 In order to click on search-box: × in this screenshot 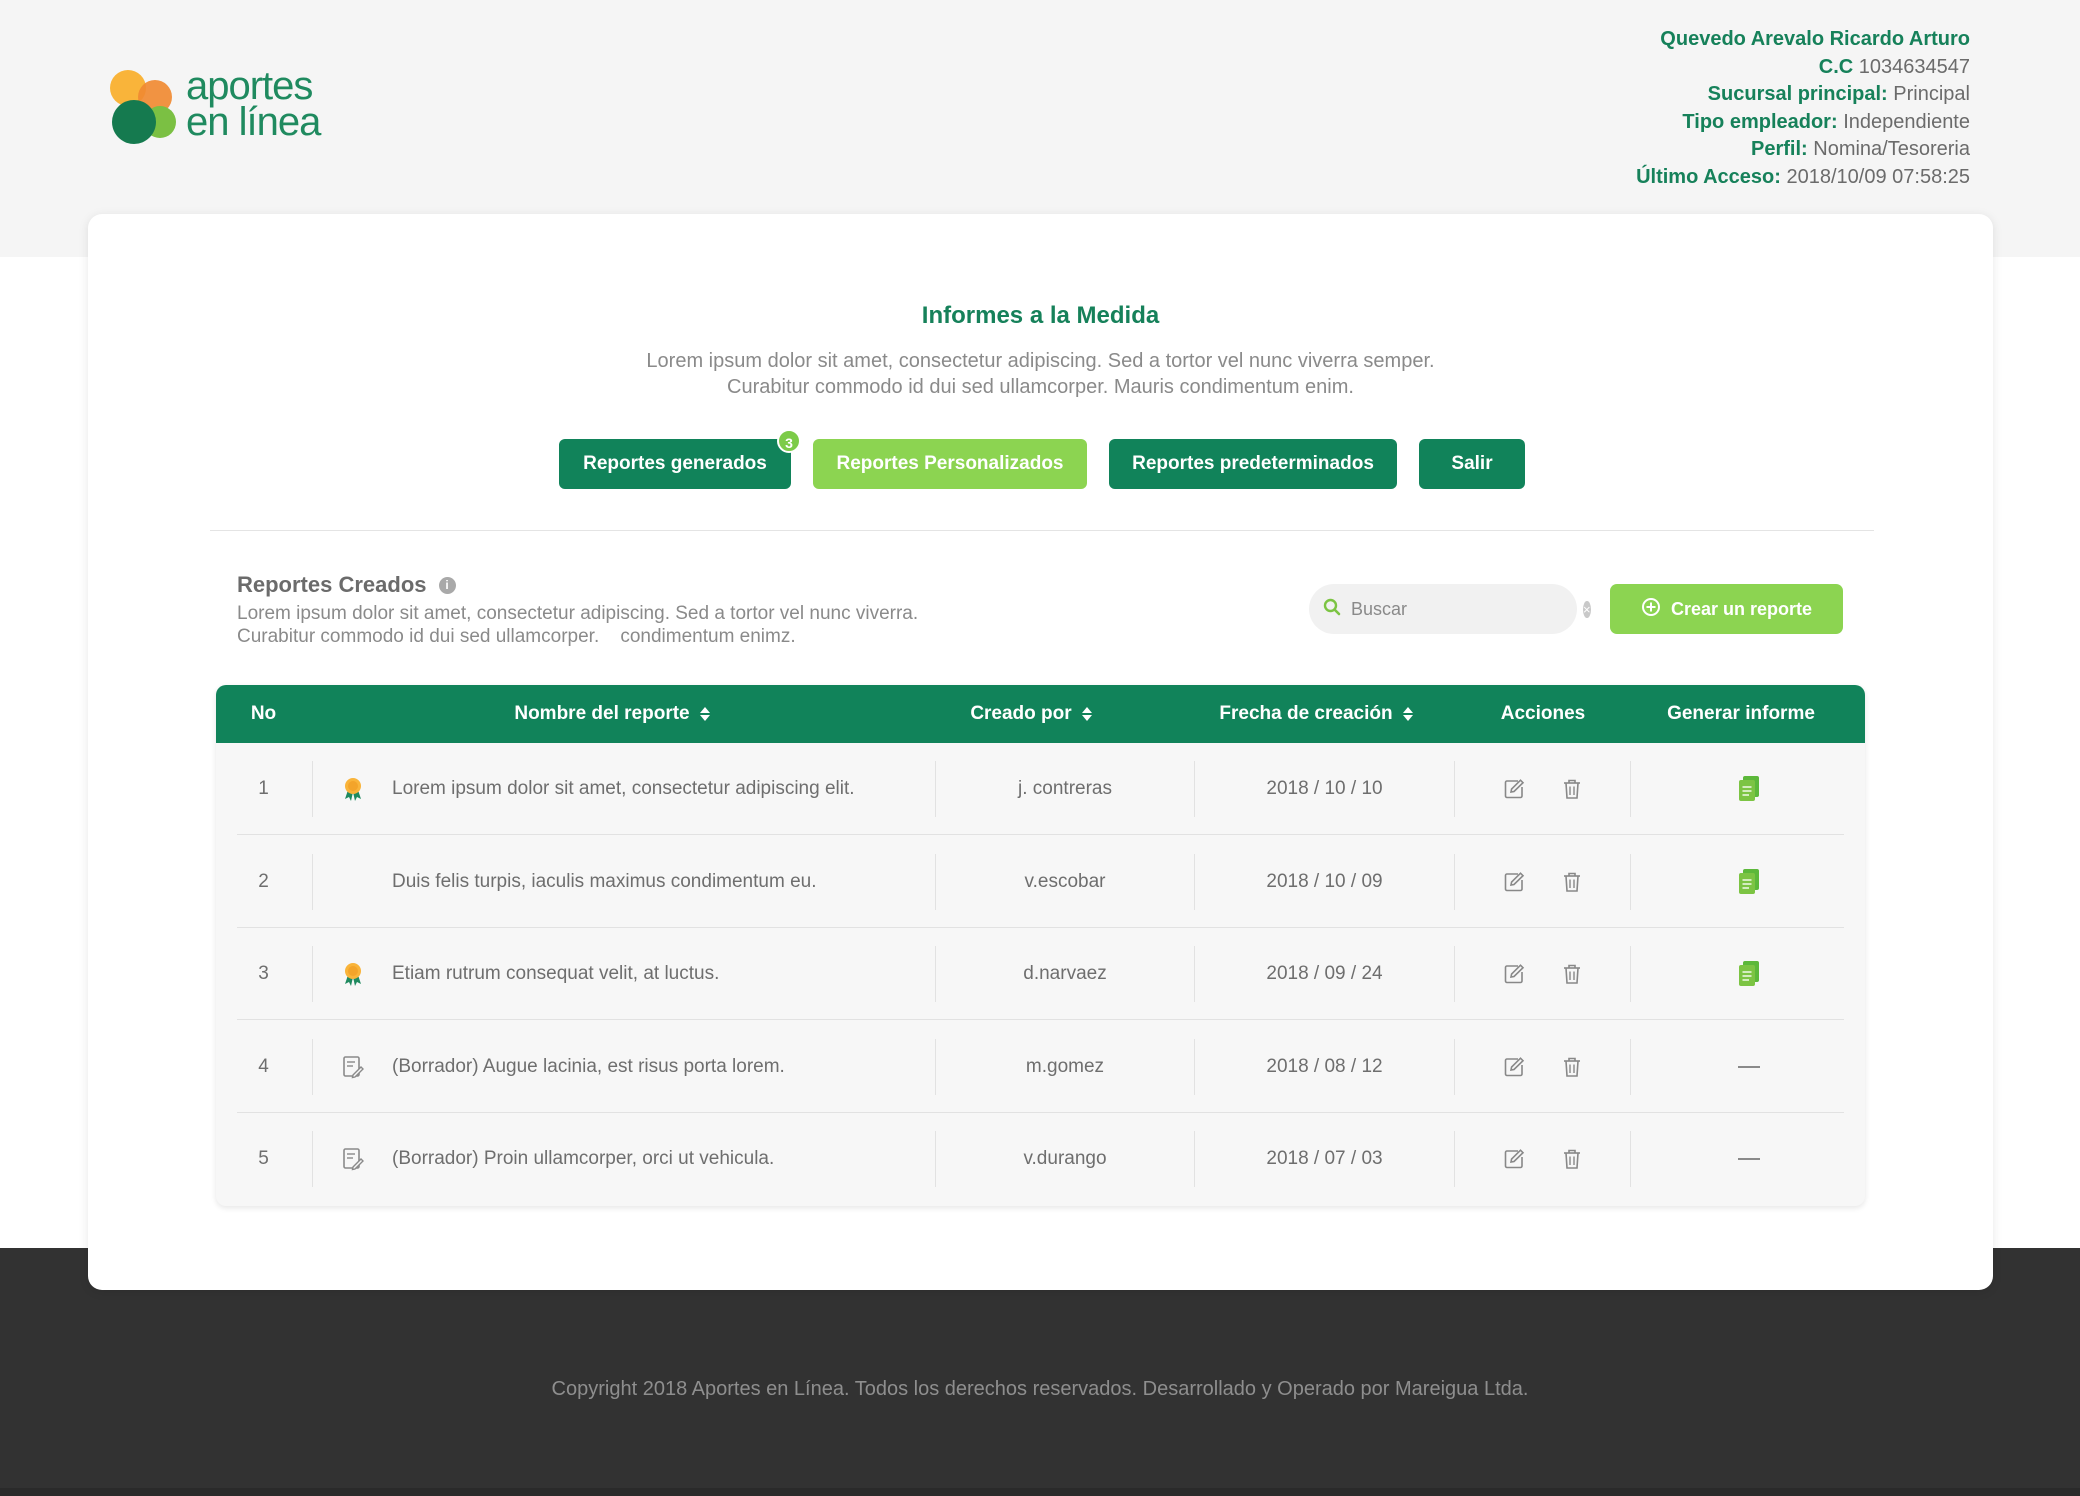, I will do `click(1450, 609)`.